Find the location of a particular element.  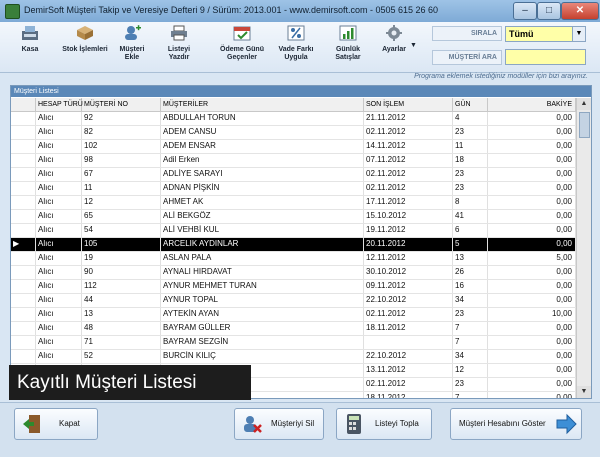

ayarlar-button: Ayarlar is located at coordinates (394, 47).